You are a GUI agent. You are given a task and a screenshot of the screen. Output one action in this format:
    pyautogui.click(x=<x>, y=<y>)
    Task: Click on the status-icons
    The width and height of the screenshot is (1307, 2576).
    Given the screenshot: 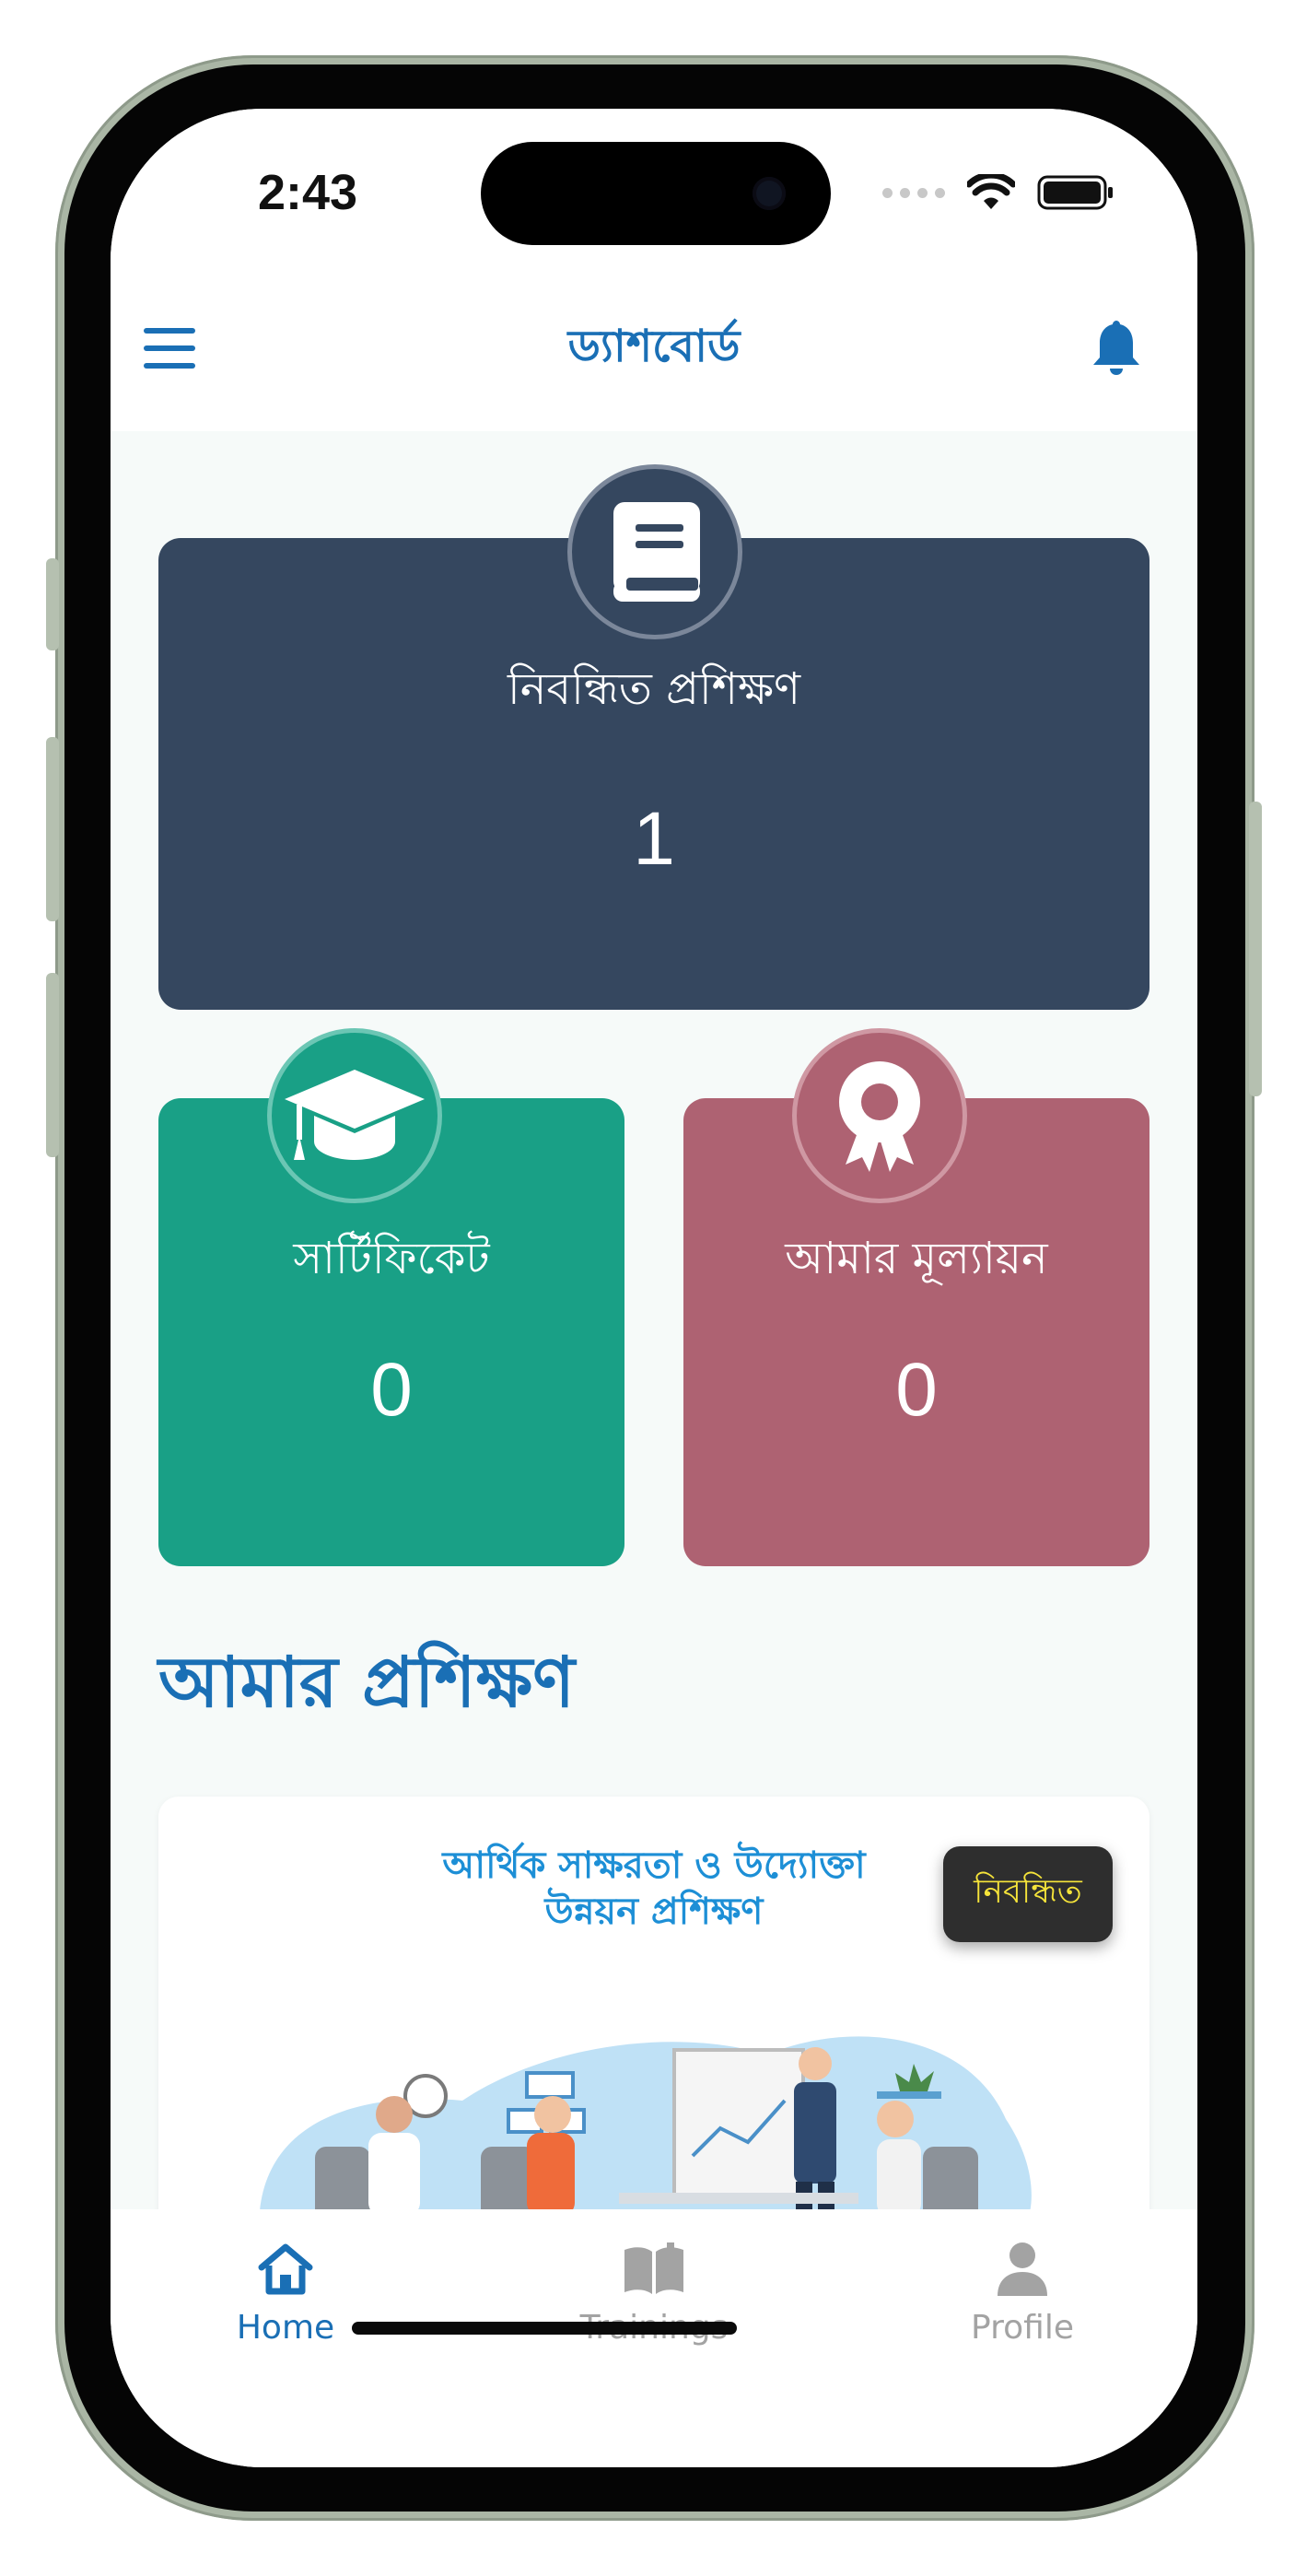 What is the action you would take?
    pyautogui.click(x=998, y=193)
    